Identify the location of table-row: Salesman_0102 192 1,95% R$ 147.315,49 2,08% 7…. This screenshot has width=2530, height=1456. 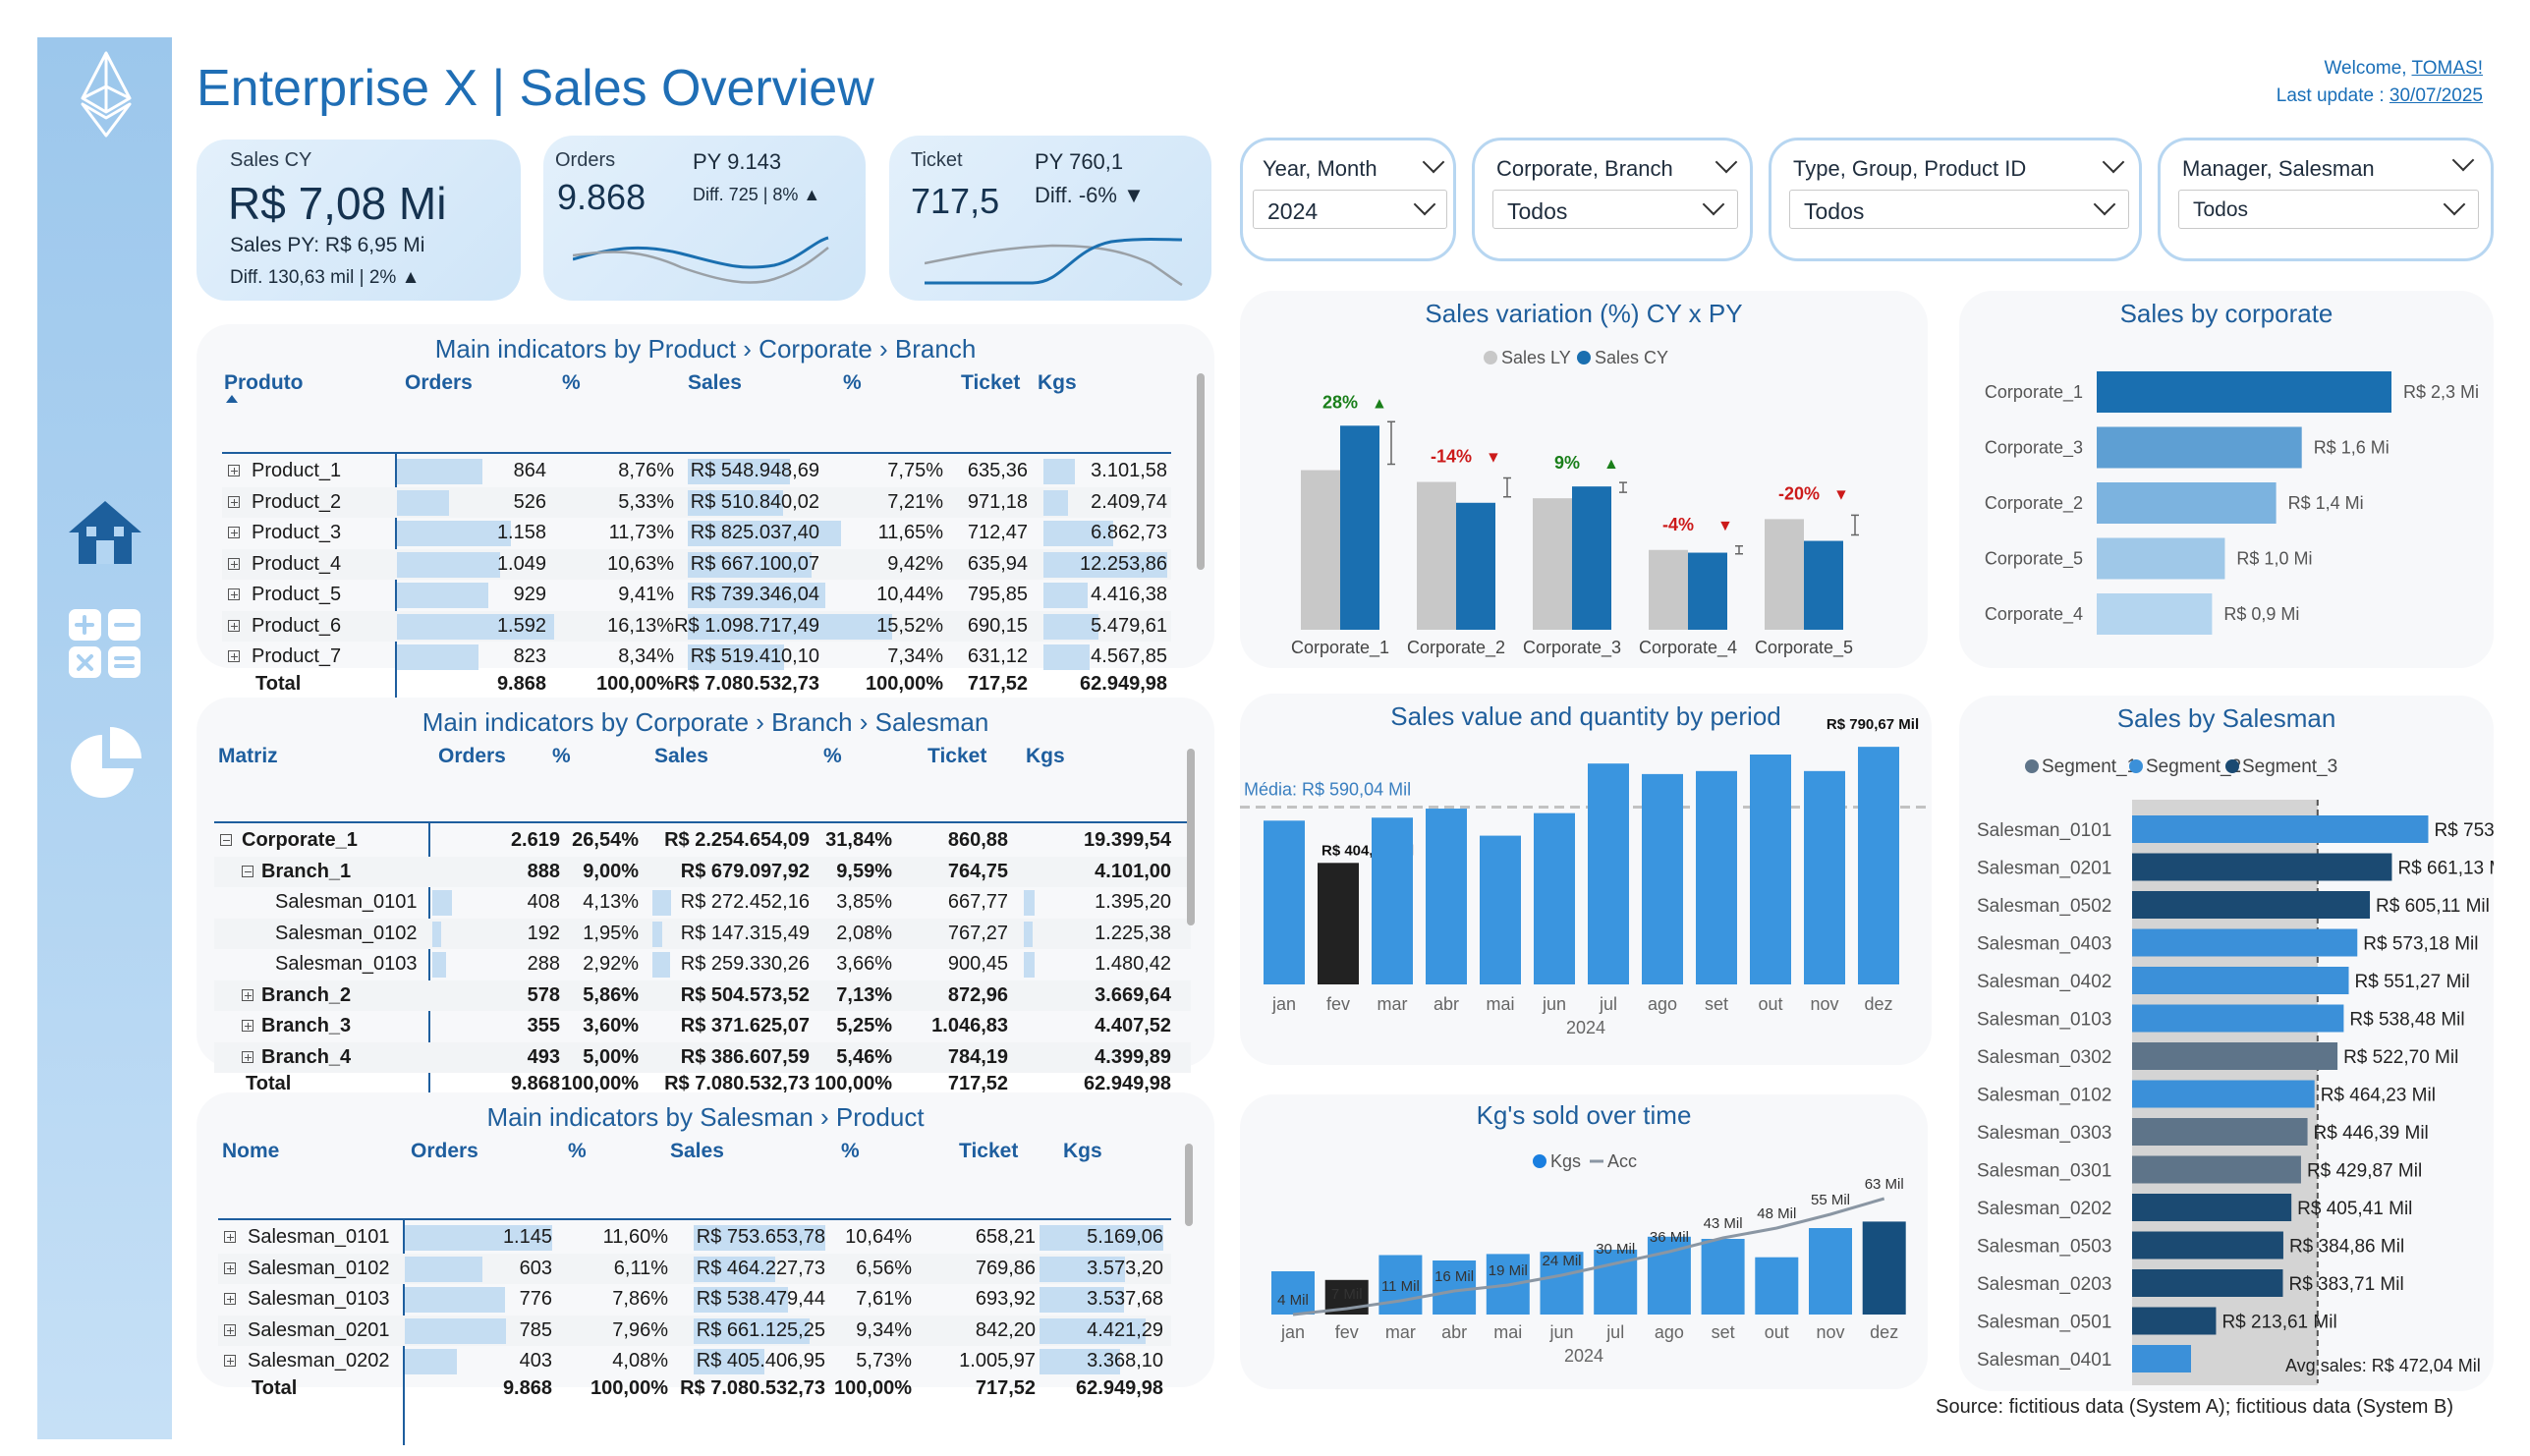
(702, 933).